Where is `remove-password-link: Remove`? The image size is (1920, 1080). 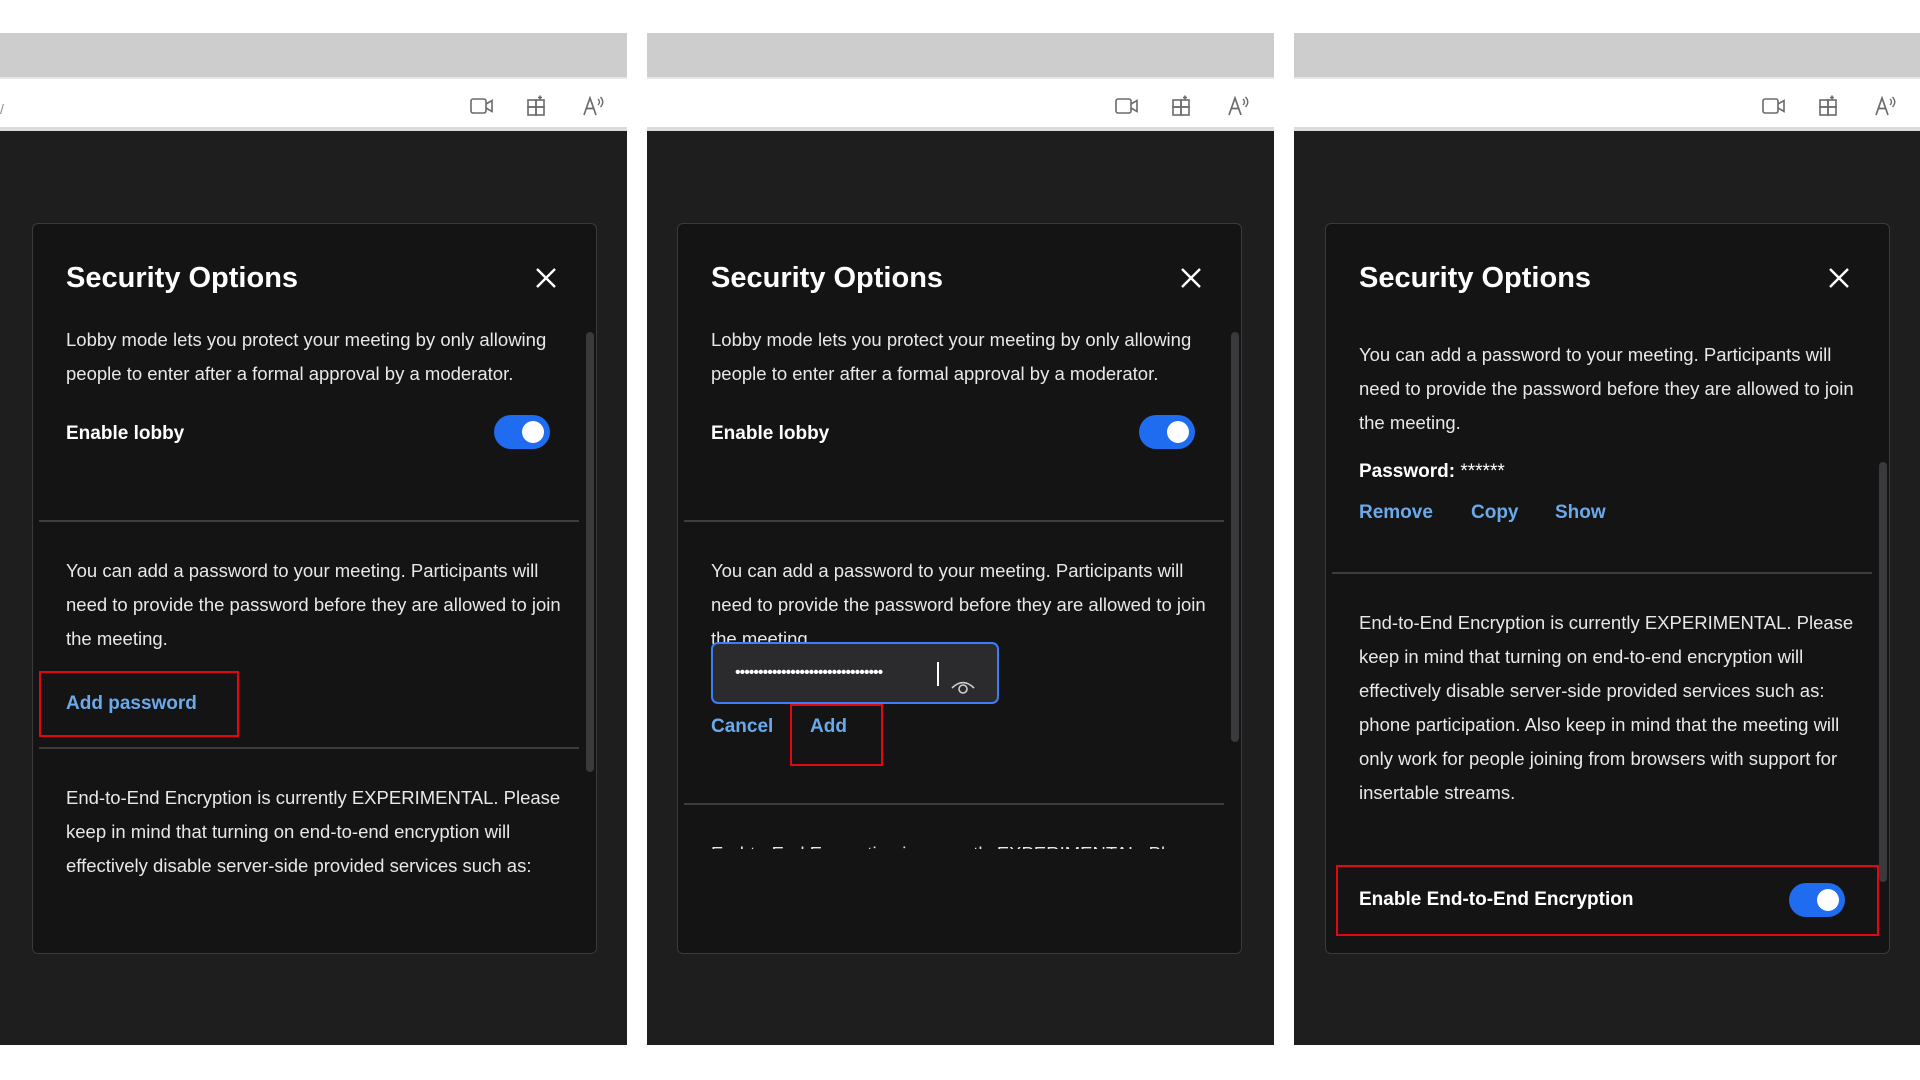
remove-password-link: Remove is located at coordinates (1396, 513).